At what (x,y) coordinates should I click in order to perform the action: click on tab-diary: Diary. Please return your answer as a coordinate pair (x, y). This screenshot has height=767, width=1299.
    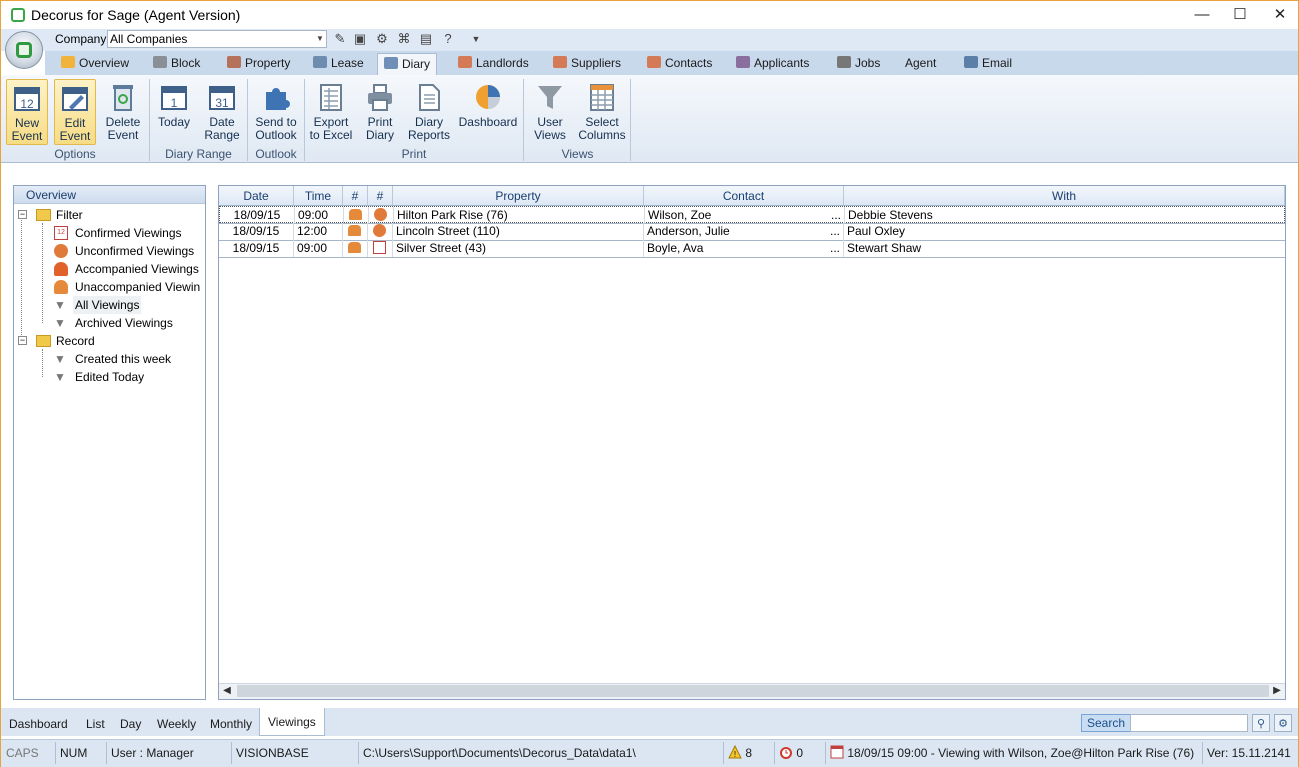
    Looking at the image, I should click on (407, 64).